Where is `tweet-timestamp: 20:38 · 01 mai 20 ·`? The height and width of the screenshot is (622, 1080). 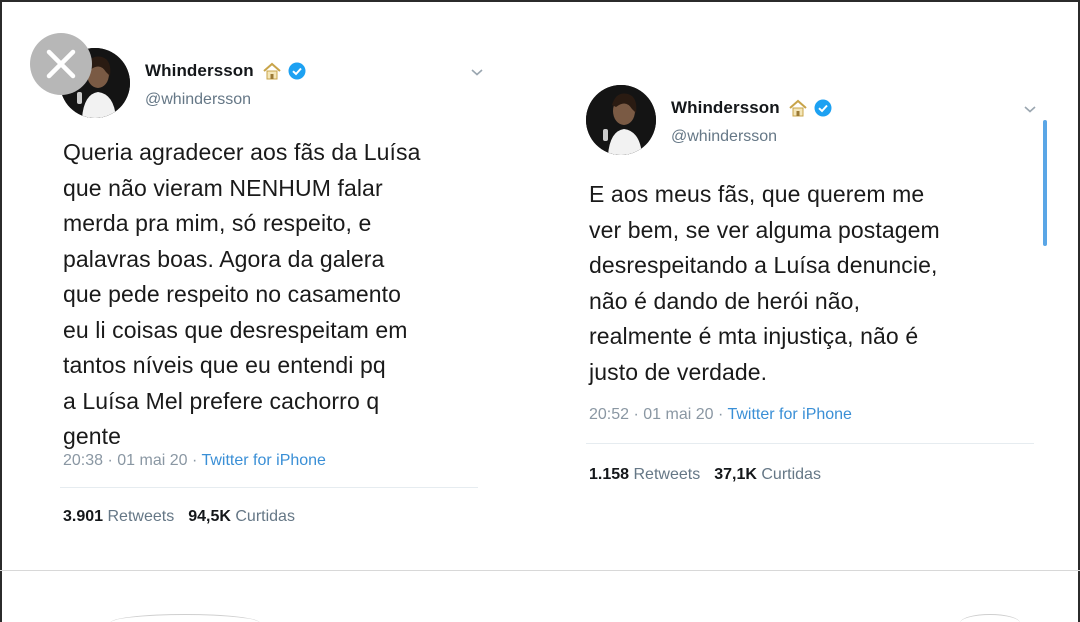 tweet-timestamp: 20:38 · 01 mai 20 · is located at coordinates (132, 460).